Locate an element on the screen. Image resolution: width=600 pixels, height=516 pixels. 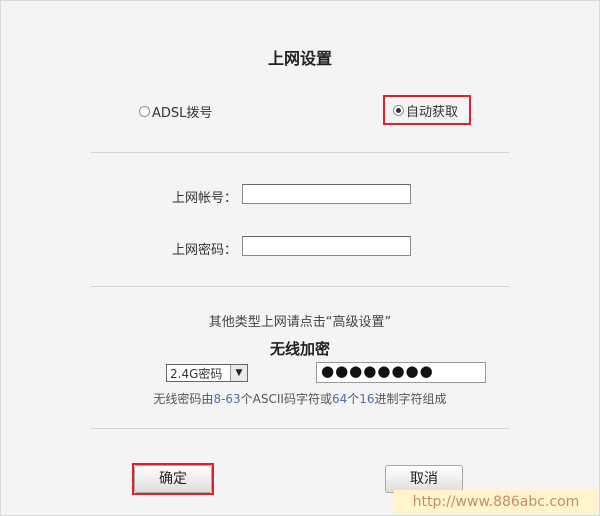
note-text: 无线密码由 is located at coordinates (183, 399).